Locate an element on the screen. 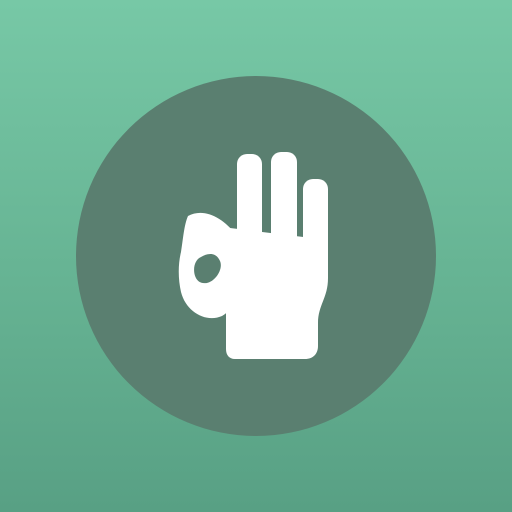 This screenshot has width=512, height=512. ok-hand-gesture-icon is located at coordinates (253, 255).